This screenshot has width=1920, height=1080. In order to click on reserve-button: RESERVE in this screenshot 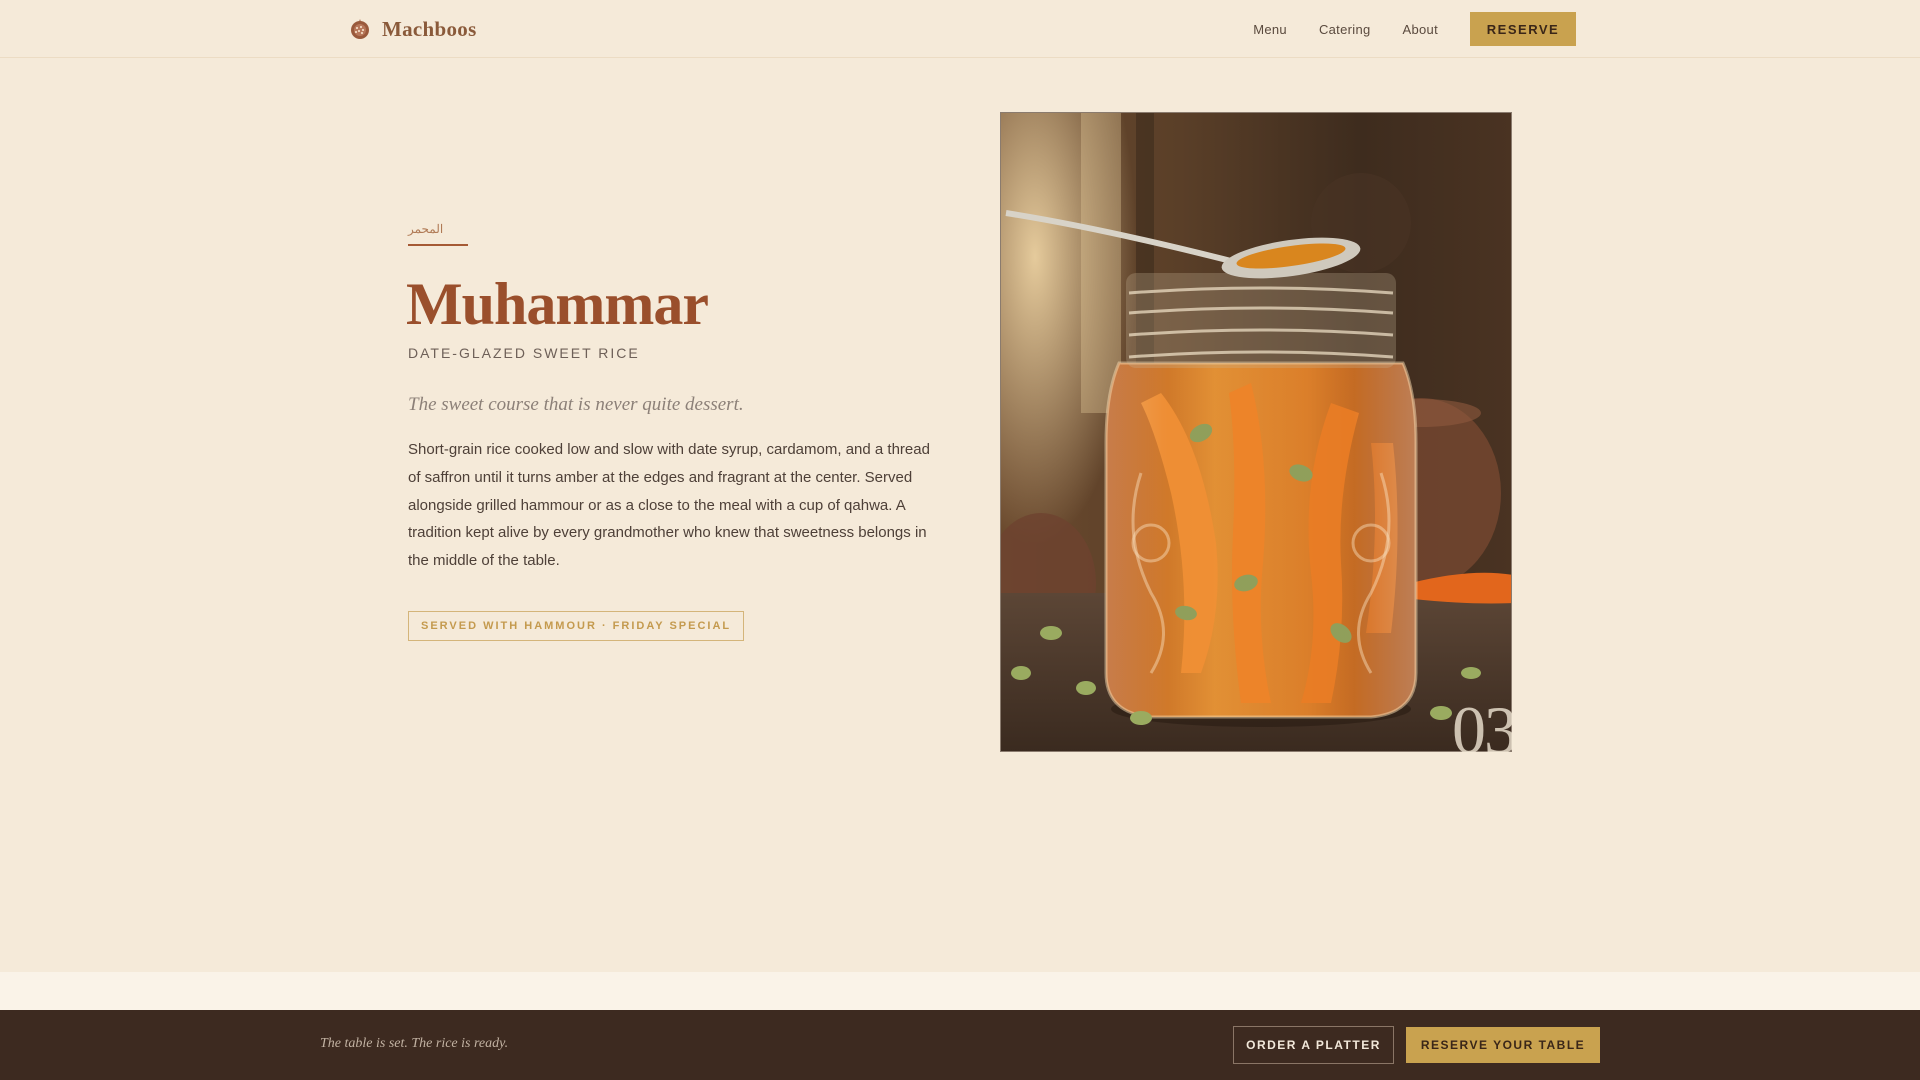, I will do `click(1523, 29)`.